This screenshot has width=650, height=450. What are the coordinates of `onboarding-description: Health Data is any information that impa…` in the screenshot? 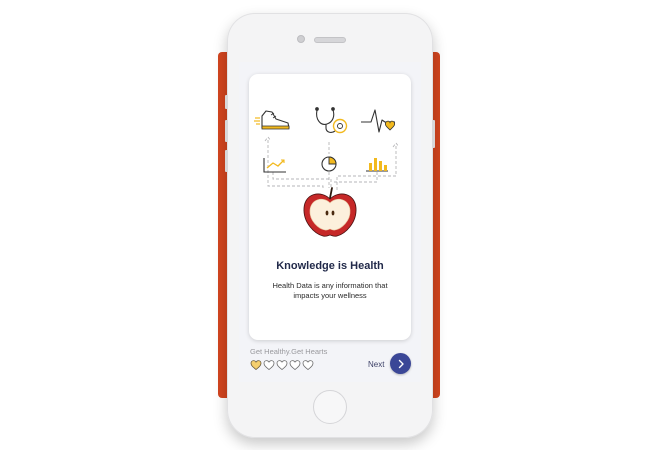 It's located at (330, 290).